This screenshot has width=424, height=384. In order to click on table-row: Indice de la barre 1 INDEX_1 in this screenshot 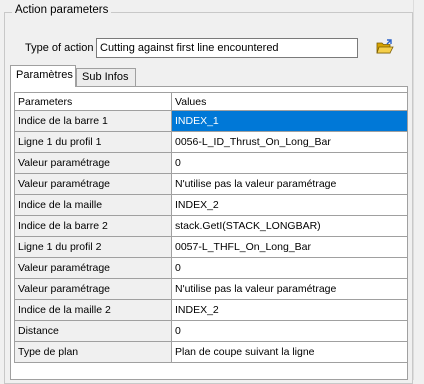, I will do `click(211, 121)`.